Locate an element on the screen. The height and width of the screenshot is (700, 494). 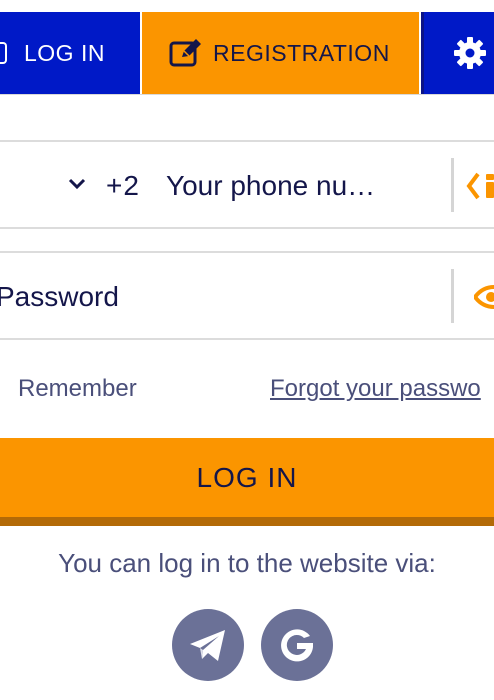
tab-login: LOG IN is located at coordinates (70, 53).